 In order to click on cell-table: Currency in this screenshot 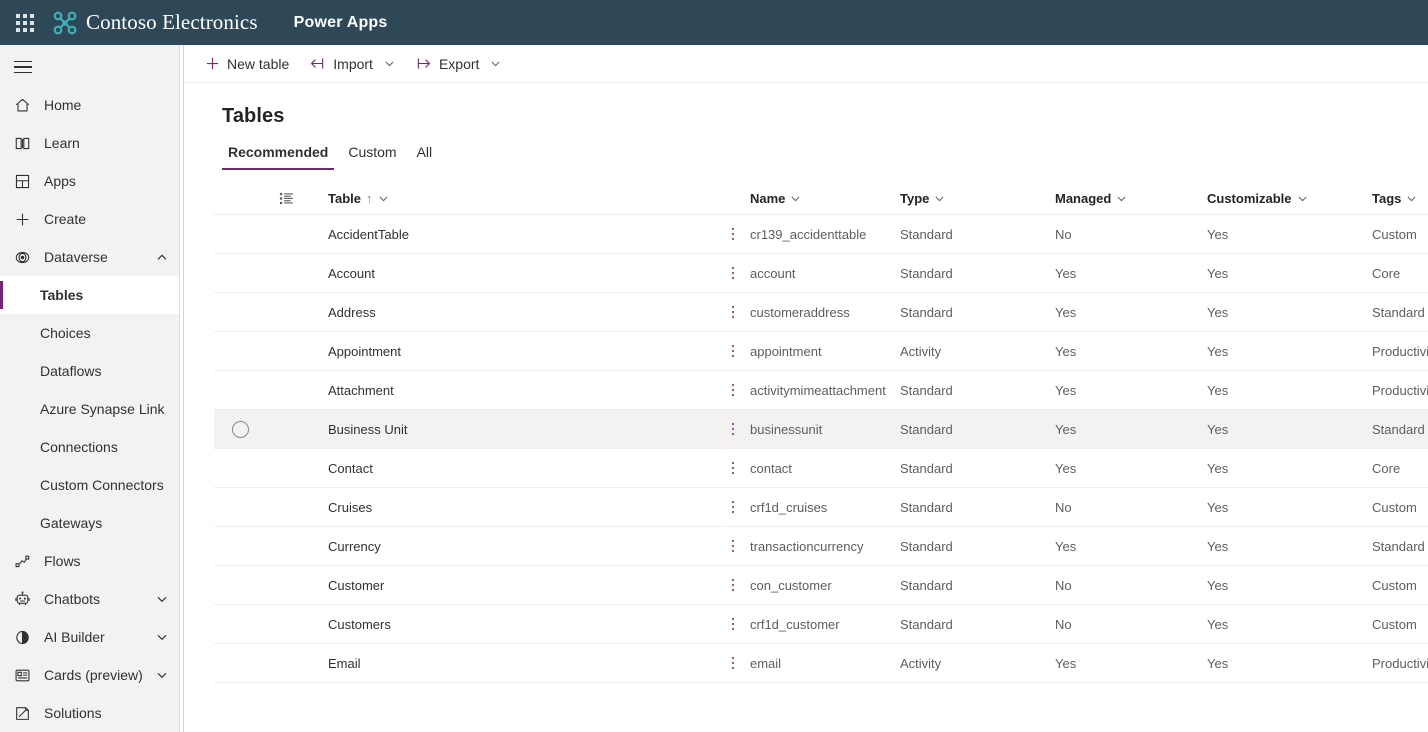, I will do `click(511, 546)`.